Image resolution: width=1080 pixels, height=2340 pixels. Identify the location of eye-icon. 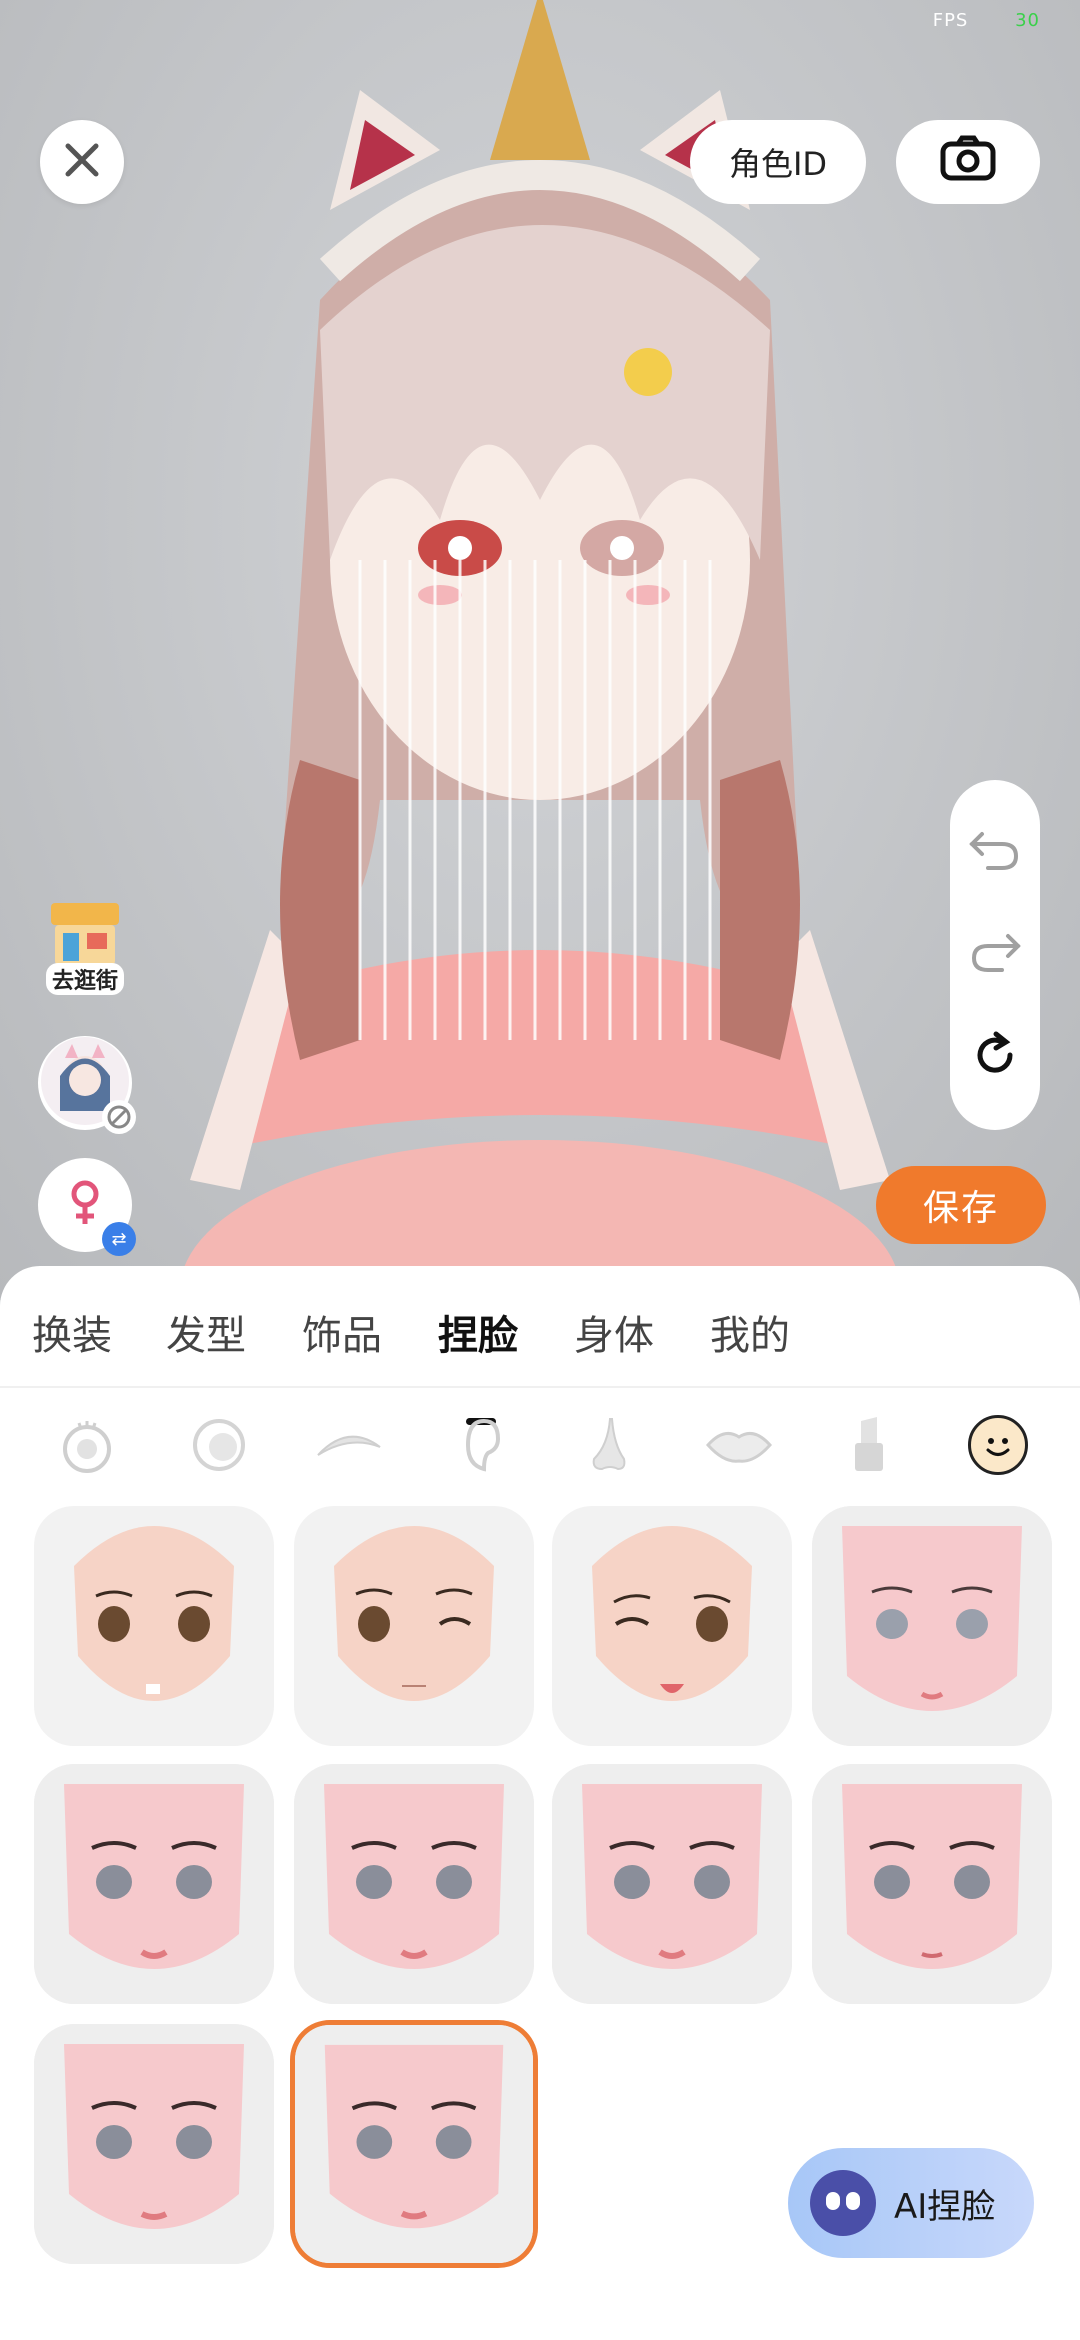
(87, 1445).